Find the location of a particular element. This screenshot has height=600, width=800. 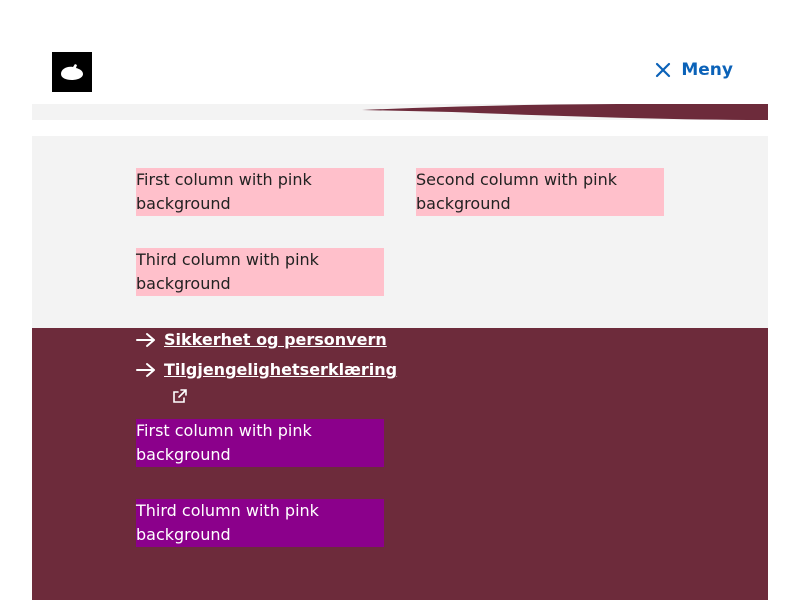

decorative-wave is located at coordinates (400, 110).